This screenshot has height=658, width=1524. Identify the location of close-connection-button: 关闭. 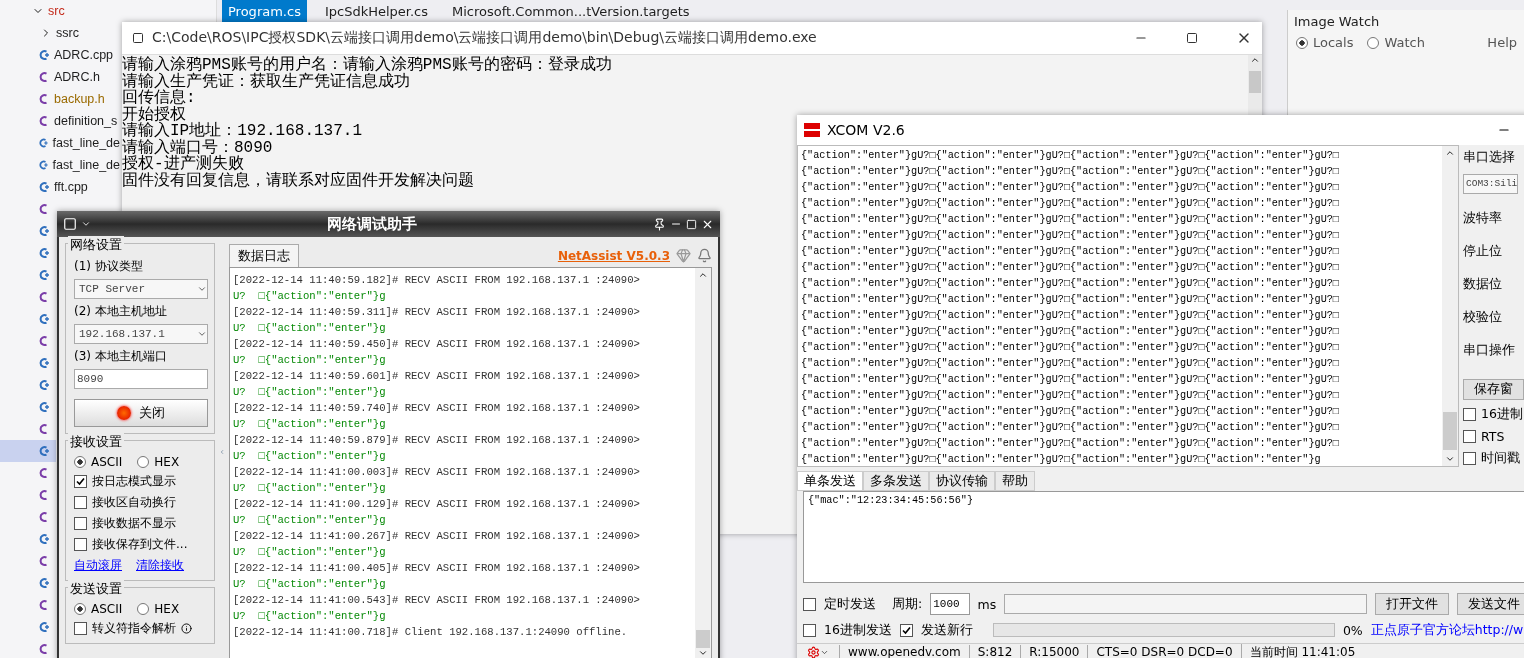
(141, 413).